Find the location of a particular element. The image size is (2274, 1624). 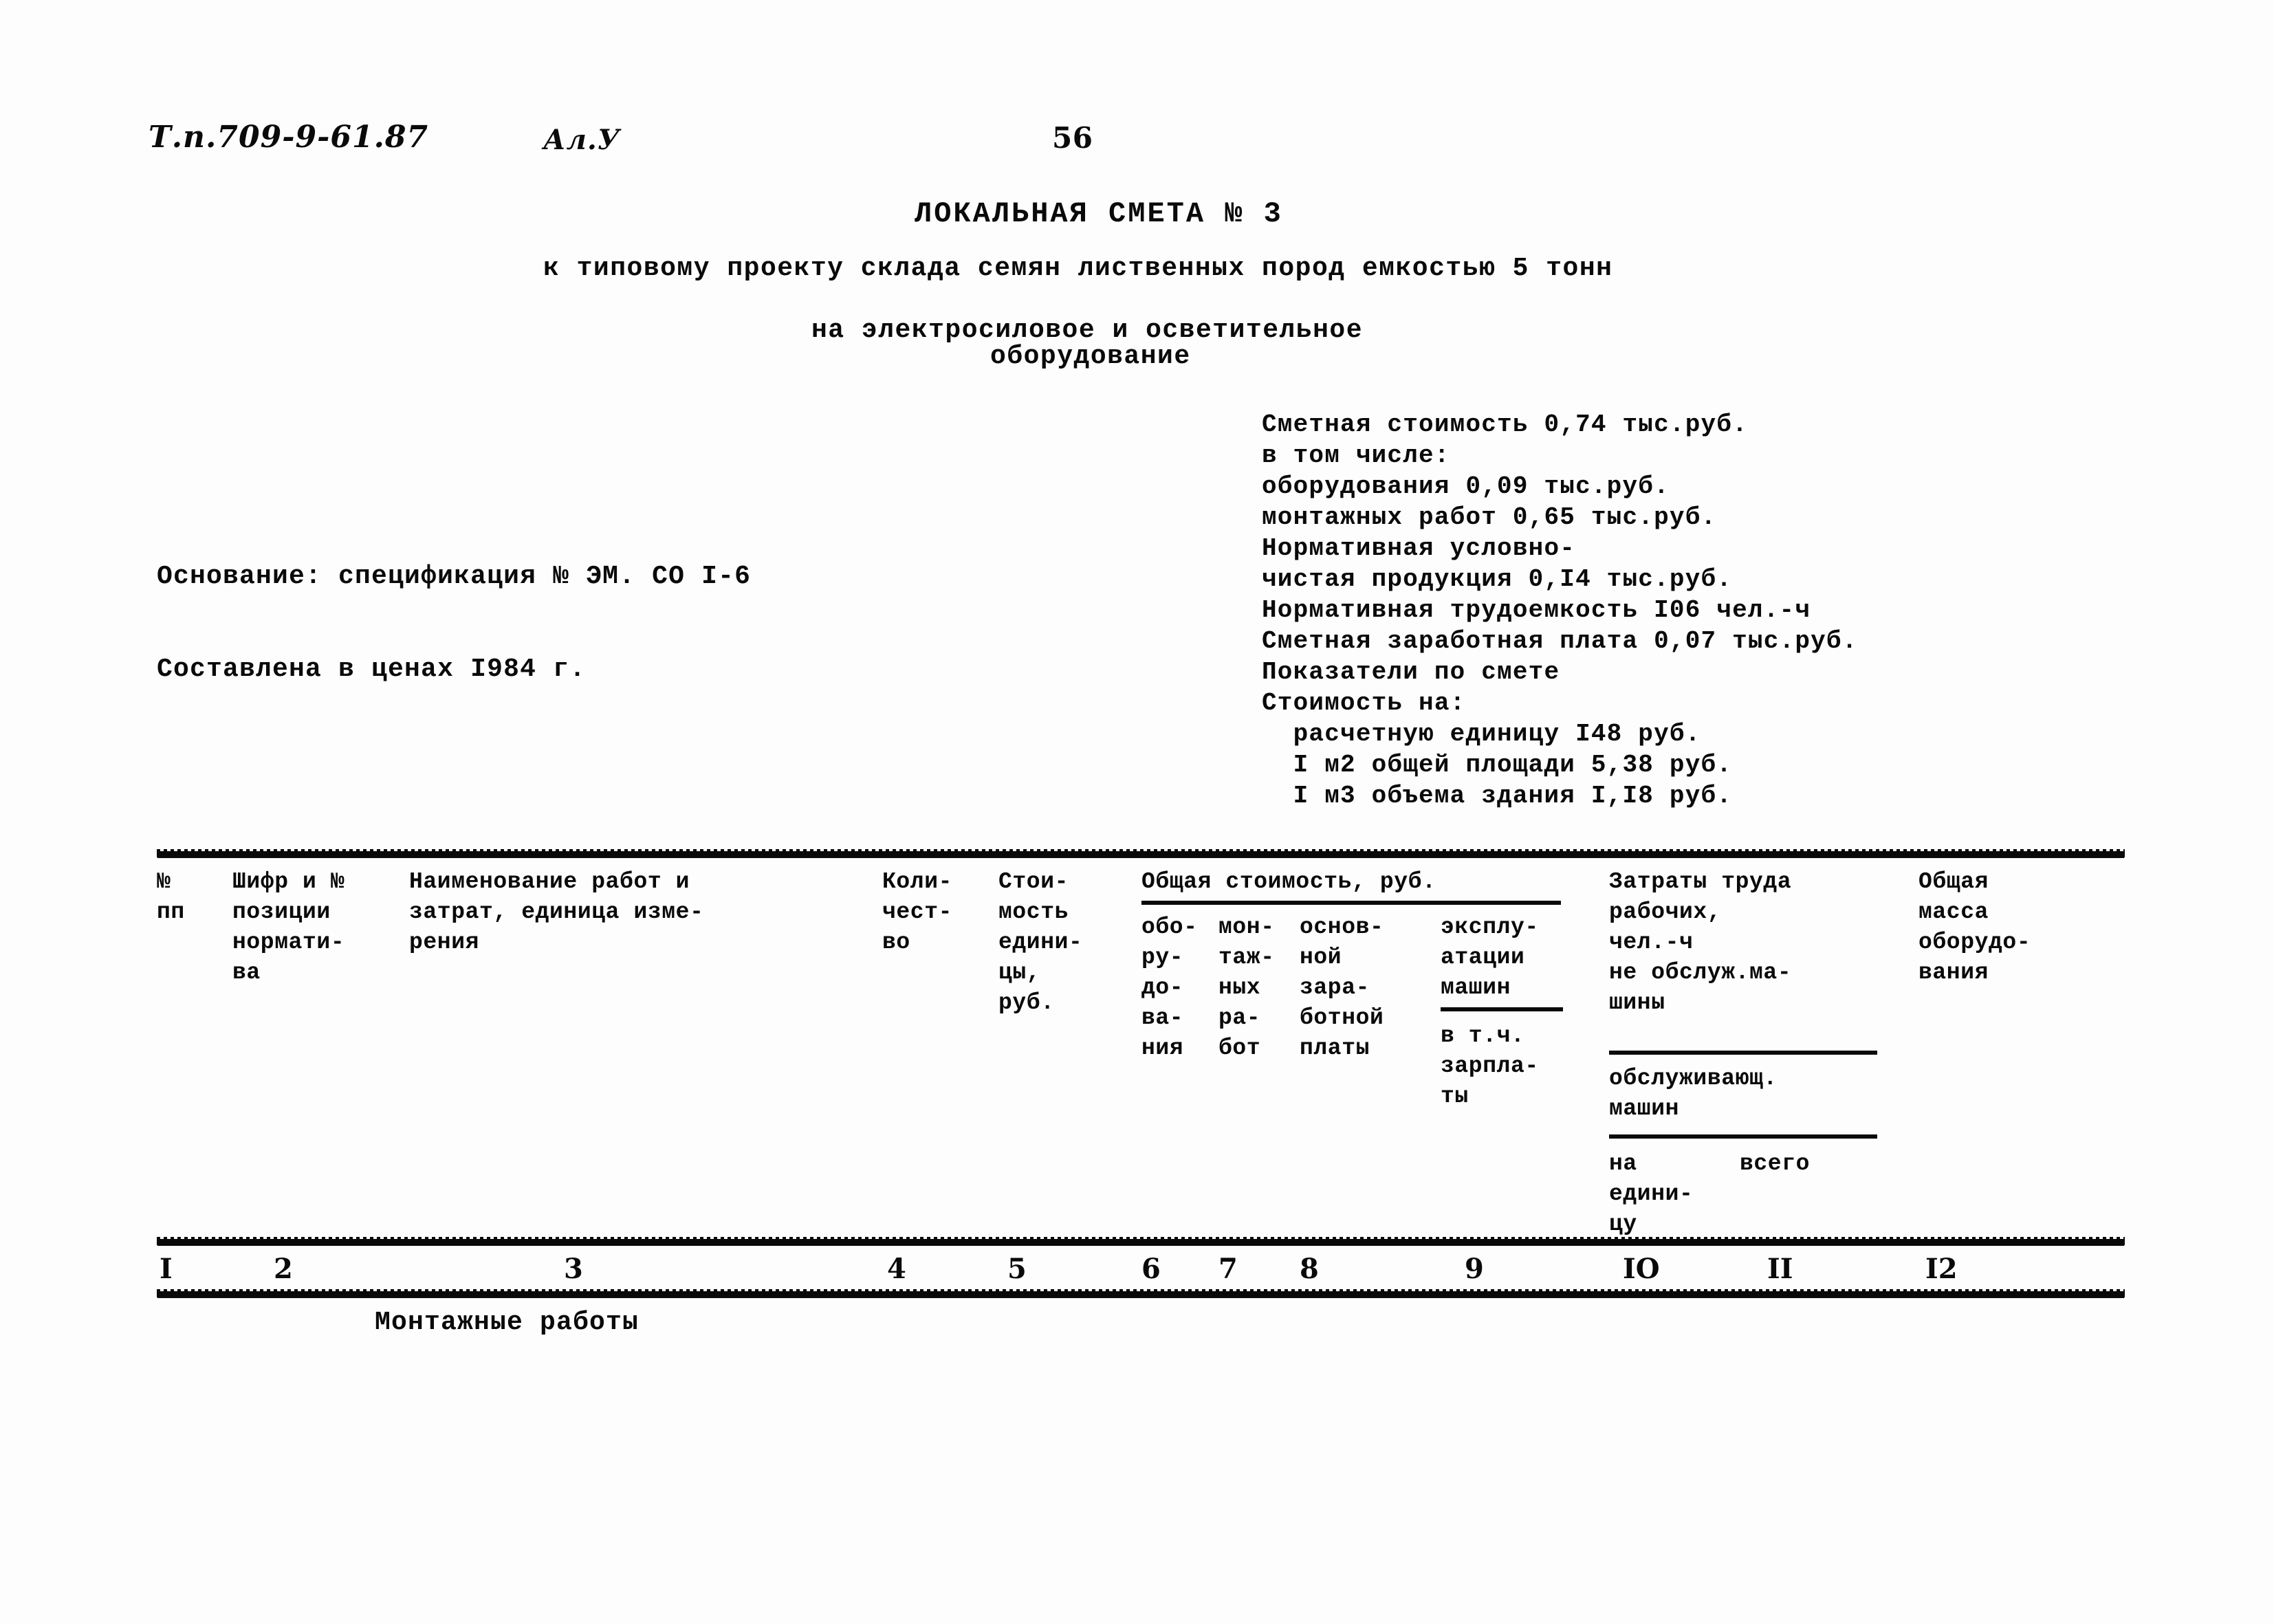

header-line: ния is located at coordinates (1162, 1048).